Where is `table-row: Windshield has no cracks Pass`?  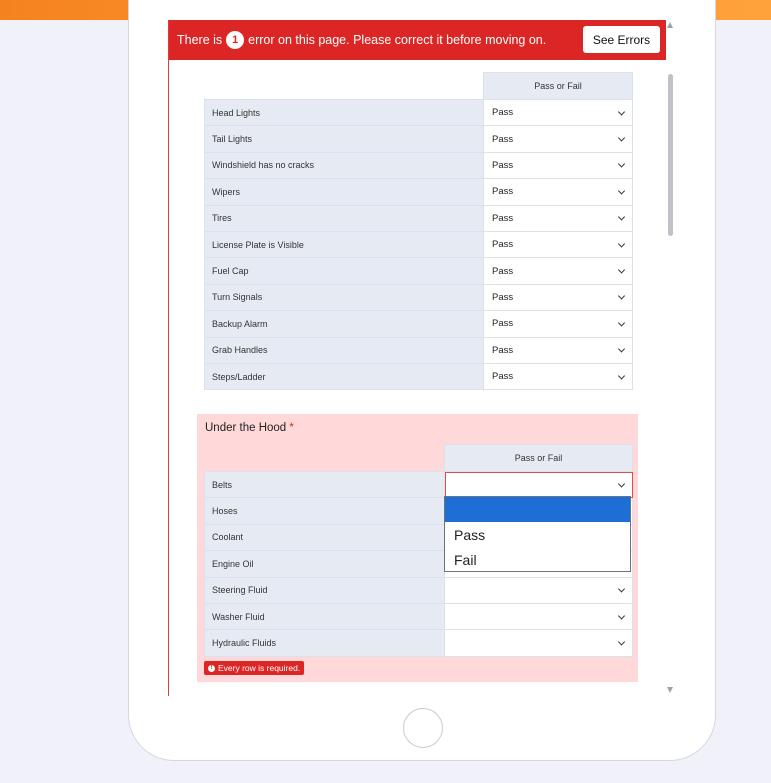
table-row: Windshield has no cracks Pass is located at coordinates (418, 165).